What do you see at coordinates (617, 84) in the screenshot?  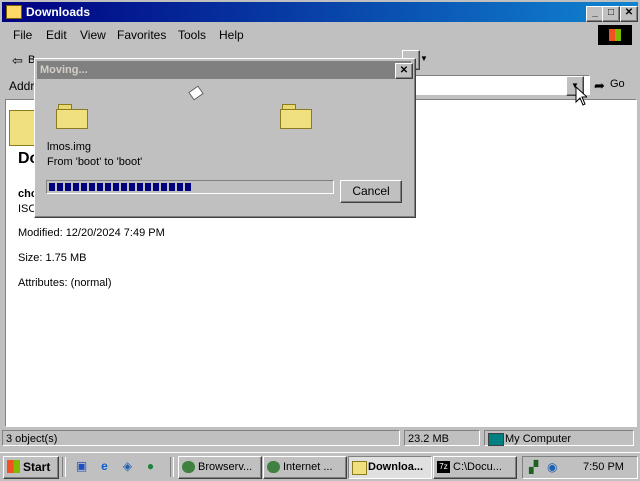 I see `go-button: Go` at bounding box center [617, 84].